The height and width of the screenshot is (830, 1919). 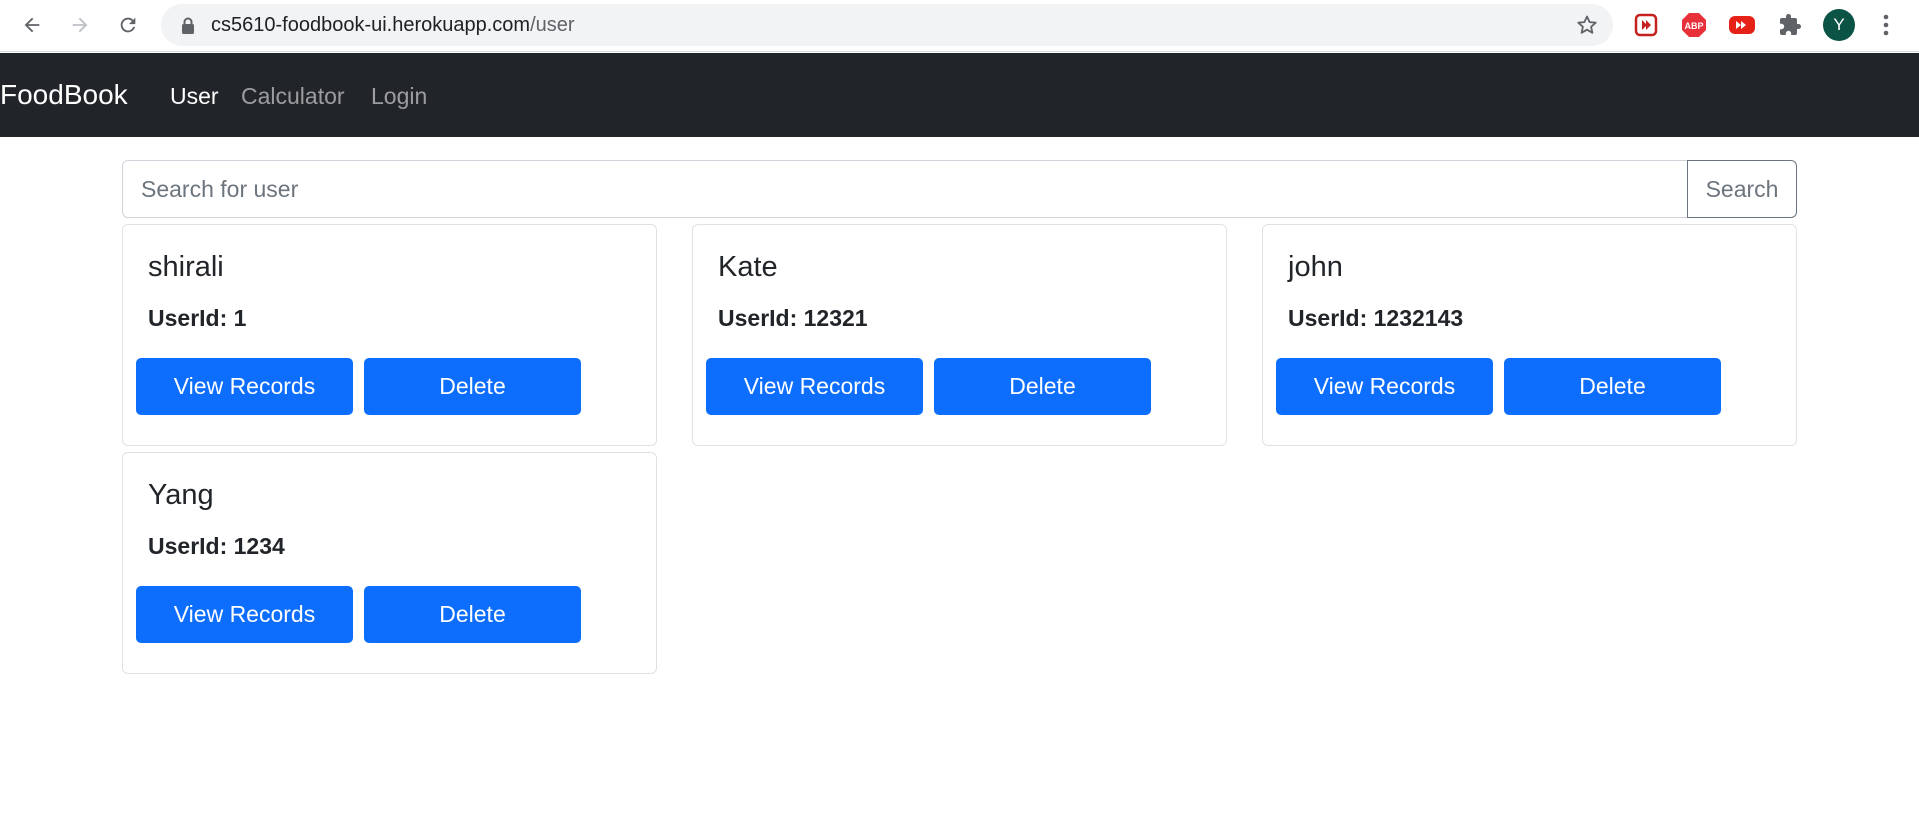 What do you see at coordinates (293, 96) in the screenshot?
I see `nav-link-calculator: Calculator` at bounding box center [293, 96].